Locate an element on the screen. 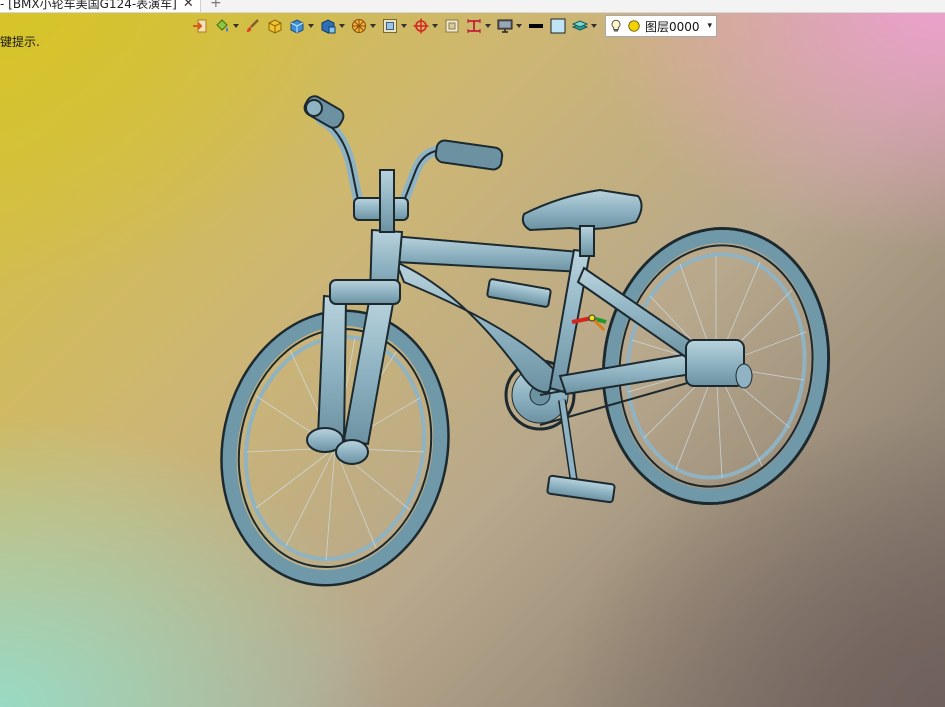 The width and height of the screenshot is (945, 707). paint-bucket-icon is located at coordinates (222, 25).